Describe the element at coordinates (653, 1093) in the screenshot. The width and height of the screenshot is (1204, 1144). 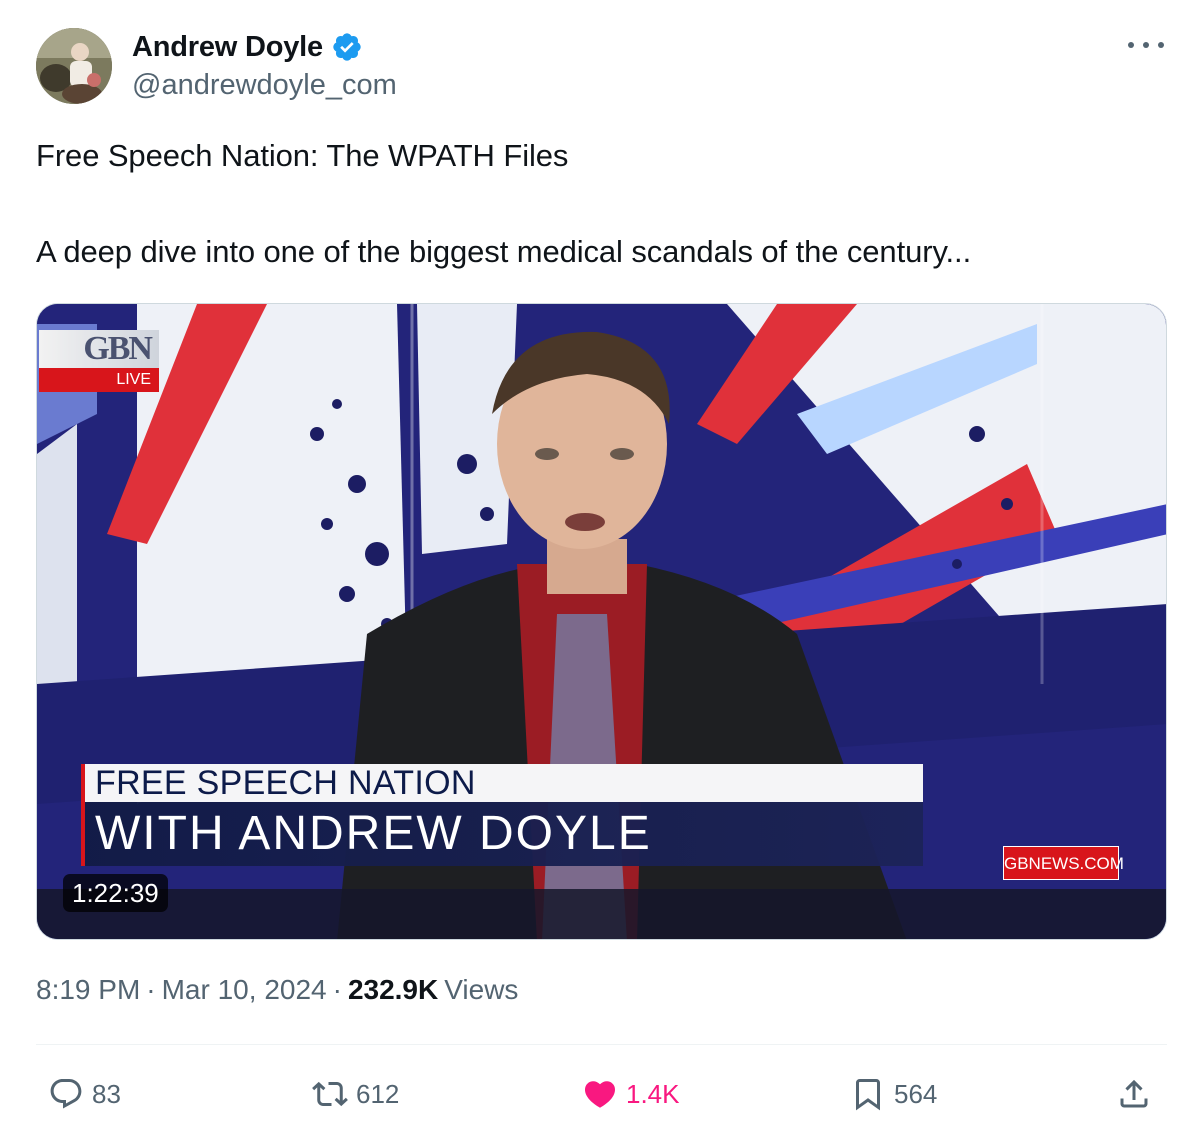
I see `like-count: 1.4K` at that location.